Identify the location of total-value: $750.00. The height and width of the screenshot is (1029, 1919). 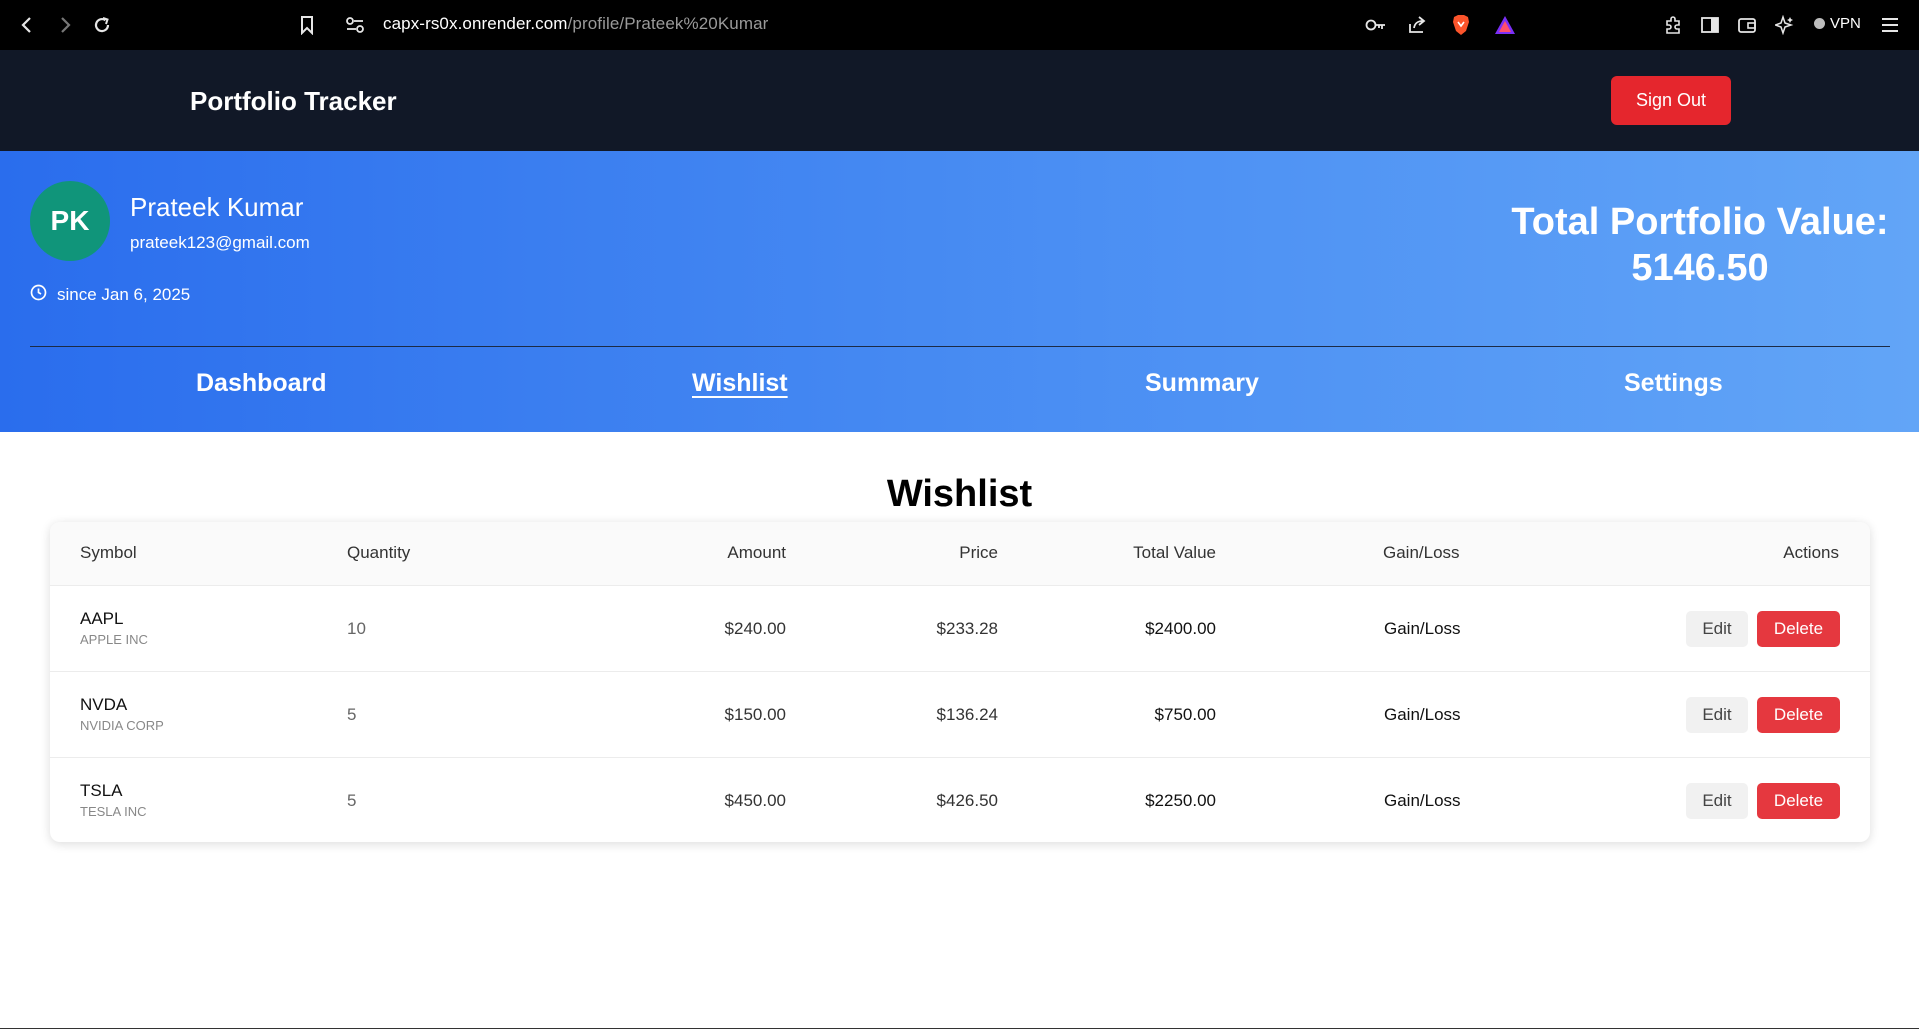
(1185, 714).